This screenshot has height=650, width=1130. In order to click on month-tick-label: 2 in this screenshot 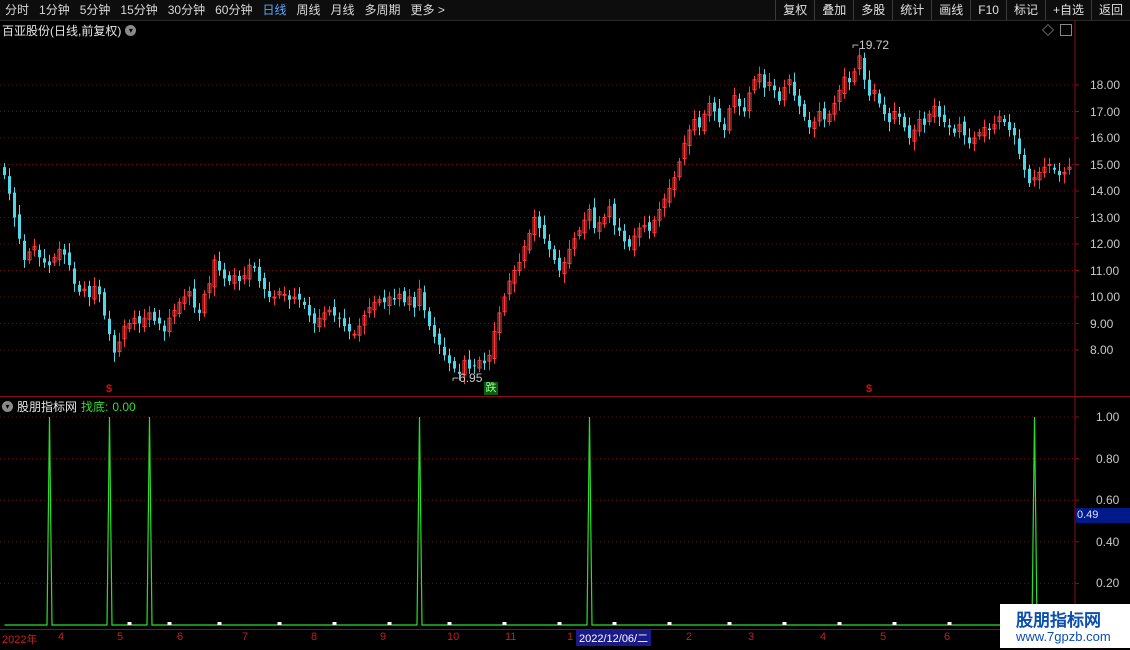, I will do `click(689, 637)`.